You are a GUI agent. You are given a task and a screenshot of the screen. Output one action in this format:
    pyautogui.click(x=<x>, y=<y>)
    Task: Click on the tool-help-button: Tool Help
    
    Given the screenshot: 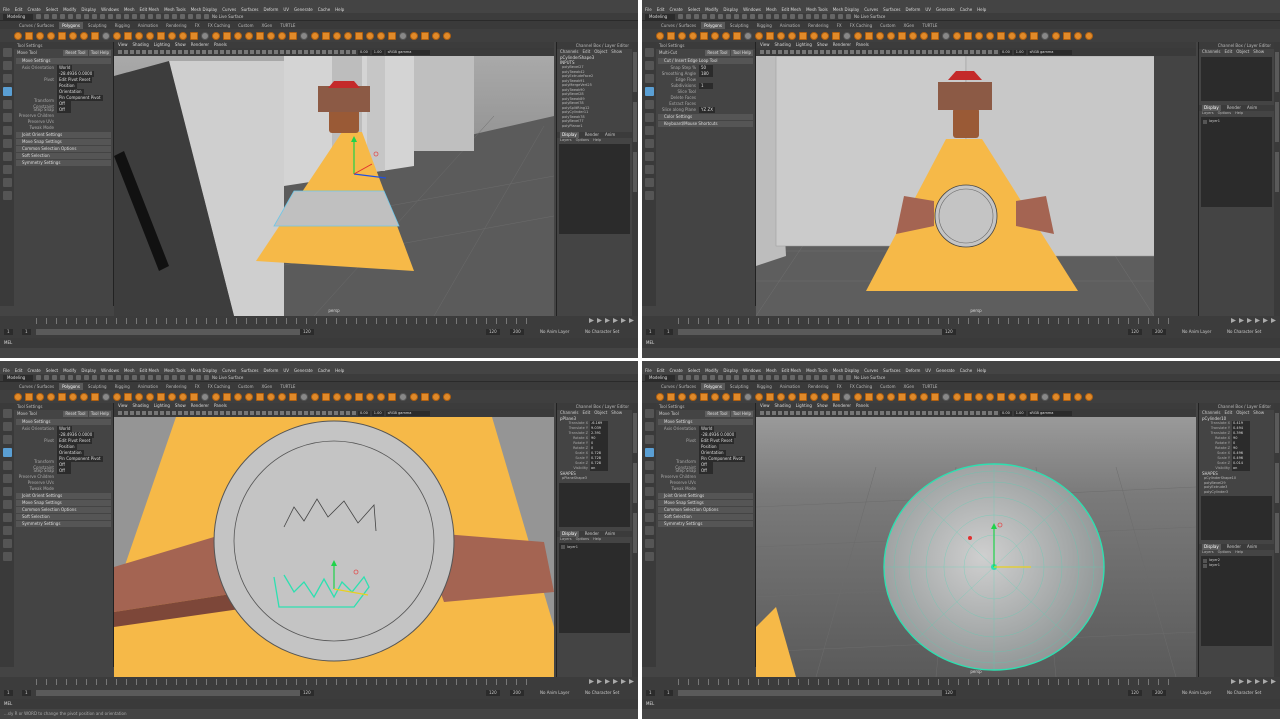 What is the action you would take?
    pyautogui.click(x=99, y=53)
    